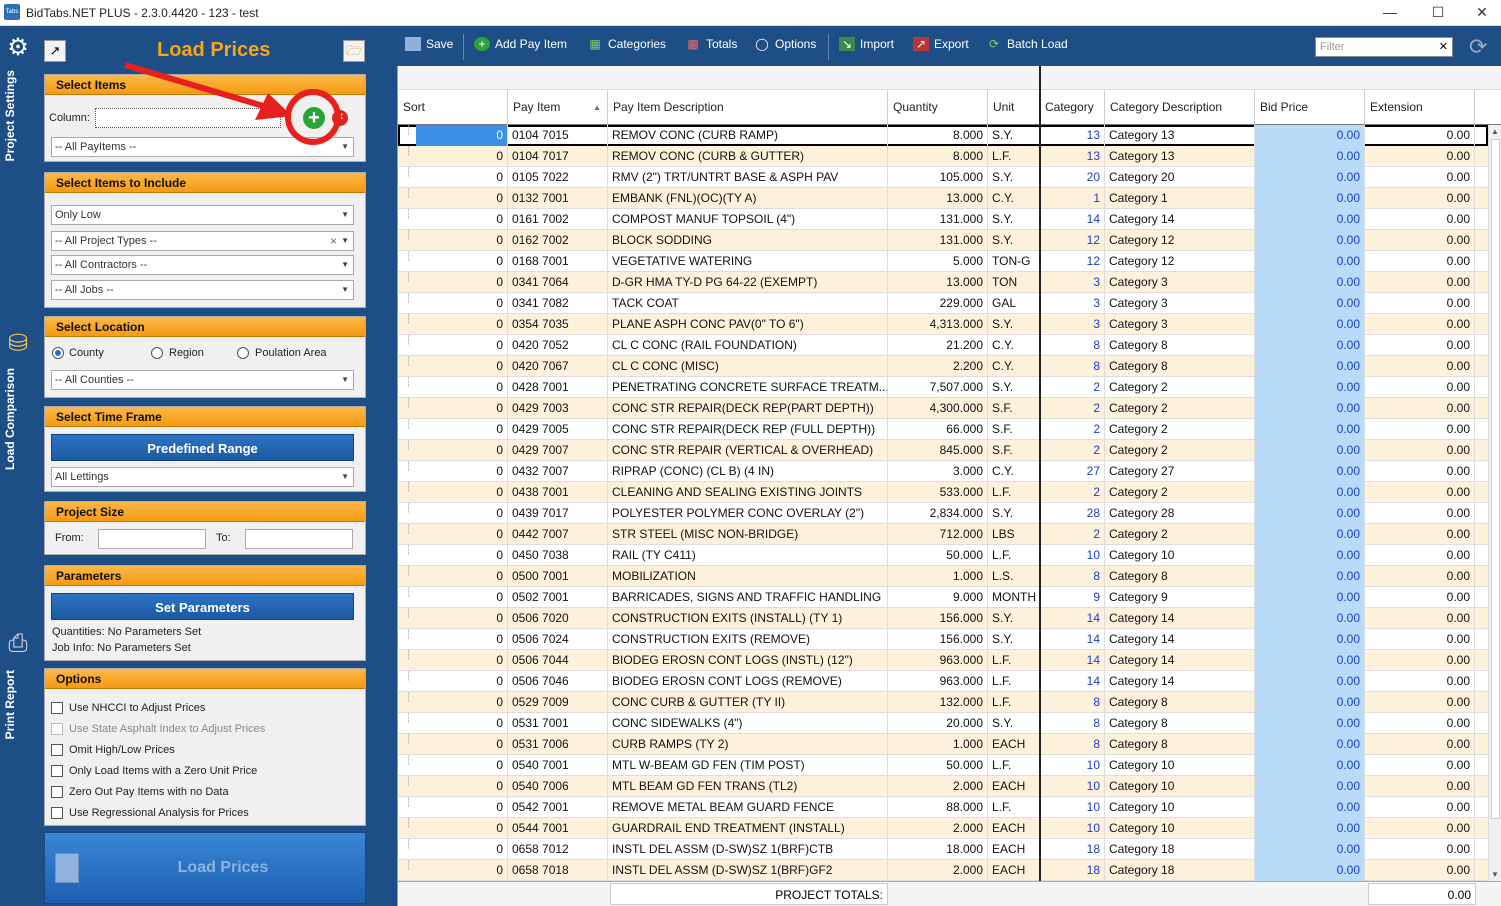 Image resolution: width=1501 pixels, height=906 pixels. What do you see at coordinates (18, 476) in the screenshot?
I see `tab-load-comparison: ⛁ Load Comparison` at bounding box center [18, 476].